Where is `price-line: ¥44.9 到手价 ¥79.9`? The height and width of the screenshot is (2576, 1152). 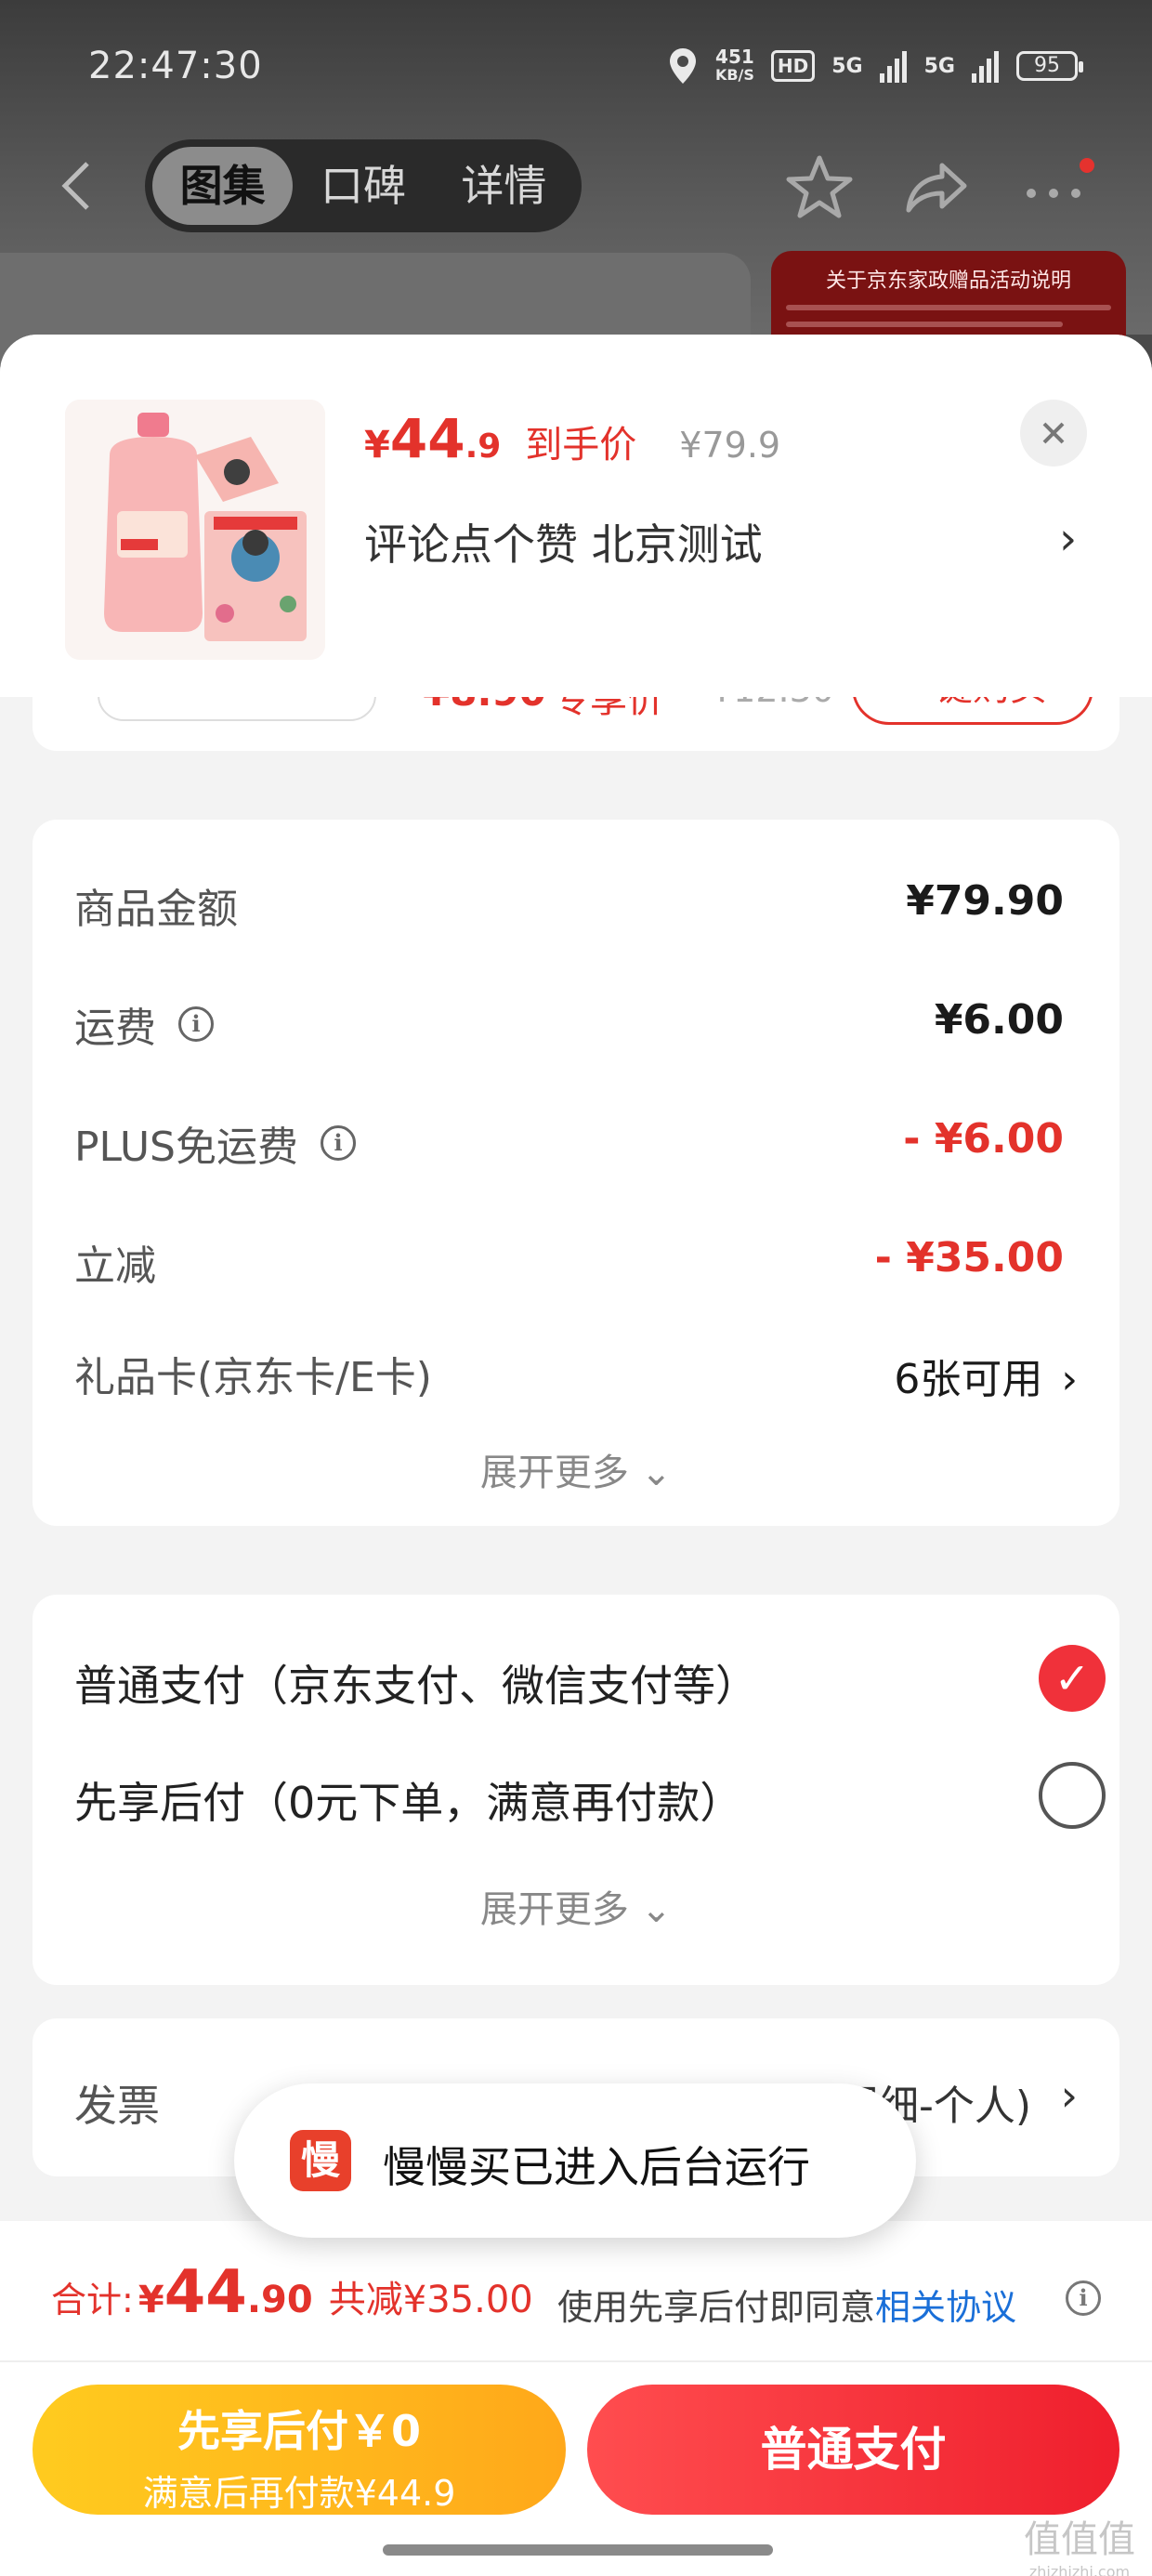
price-line: ¥44.9 到手价 ¥79.9 is located at coordinates (572, 438).